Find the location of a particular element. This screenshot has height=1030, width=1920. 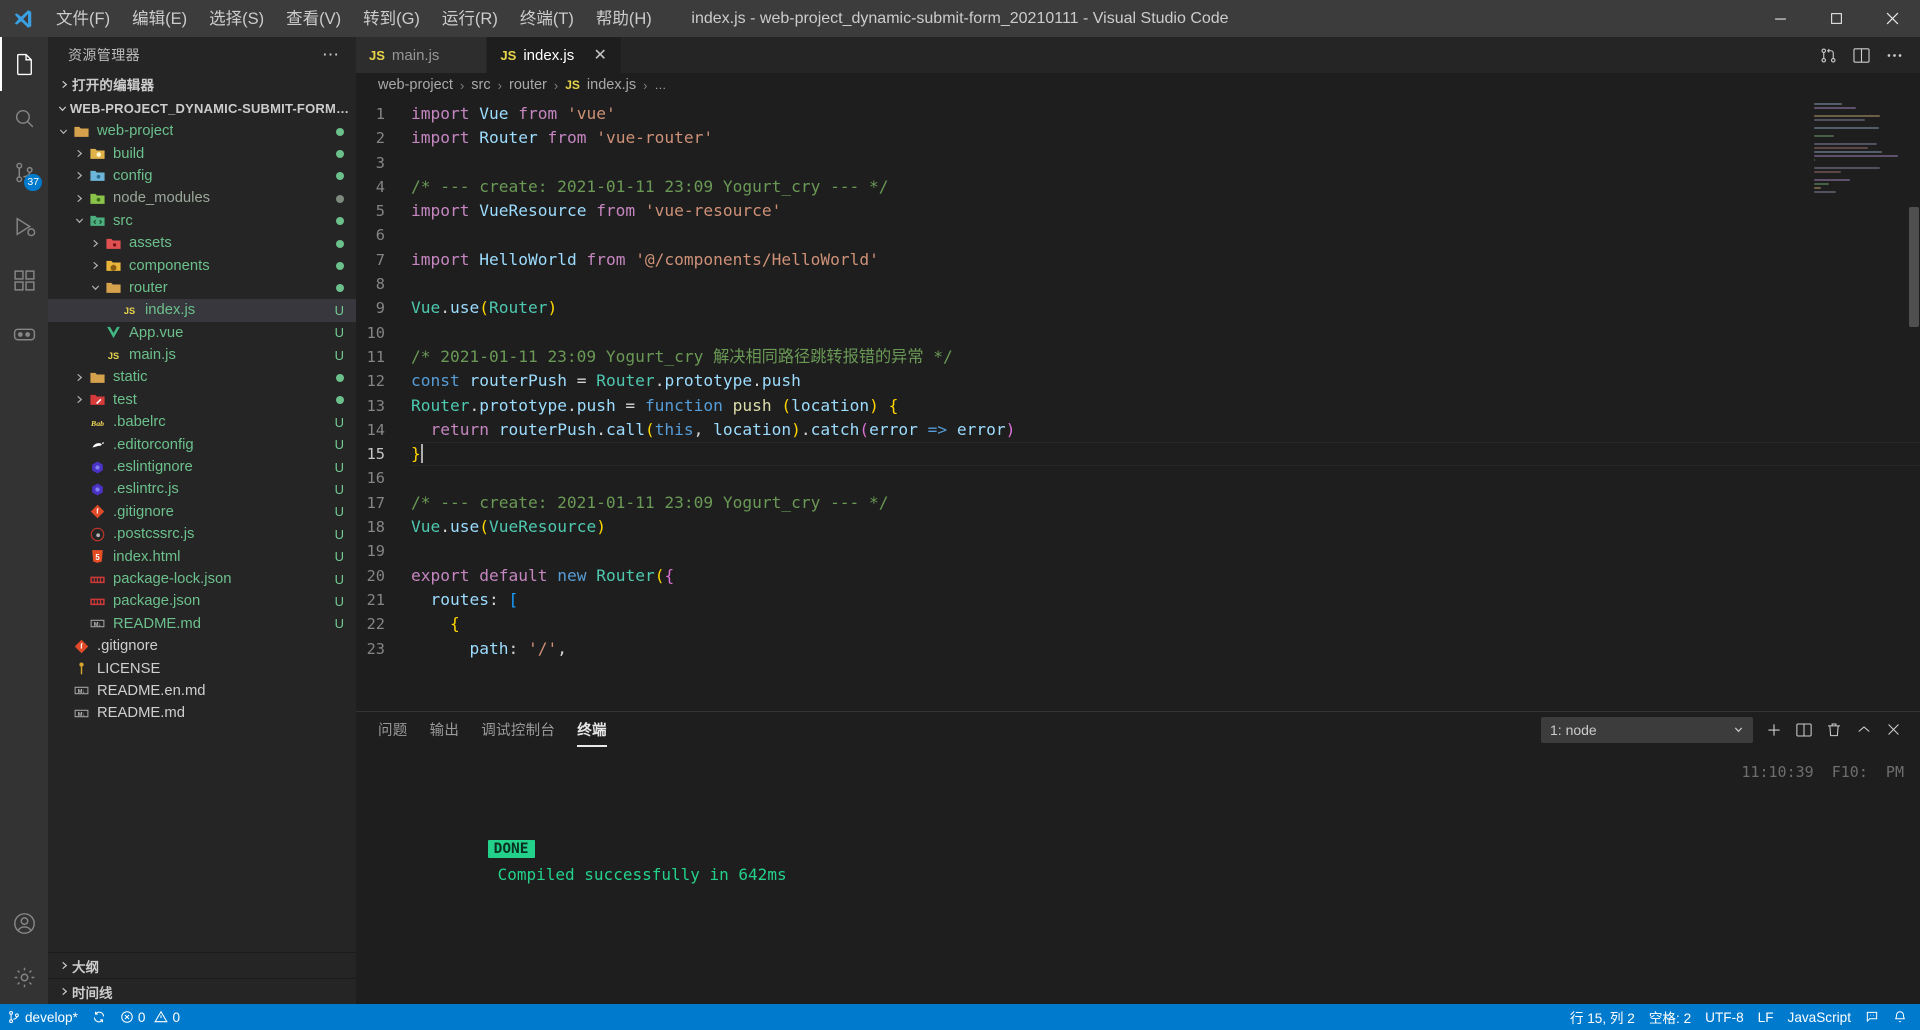

split-terminal-icon is located at coordinates (1804, 730).